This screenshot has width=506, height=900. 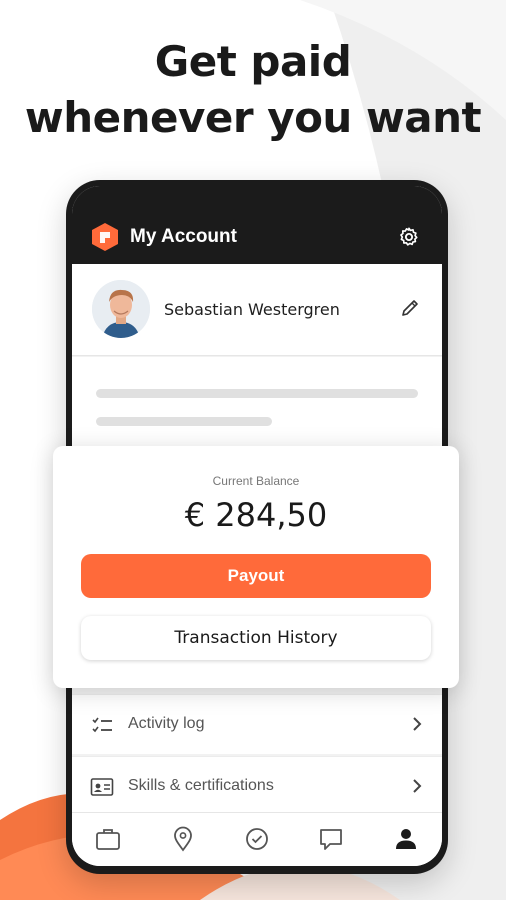 I want to click on id-card-icon, so click(x=102, y=787).